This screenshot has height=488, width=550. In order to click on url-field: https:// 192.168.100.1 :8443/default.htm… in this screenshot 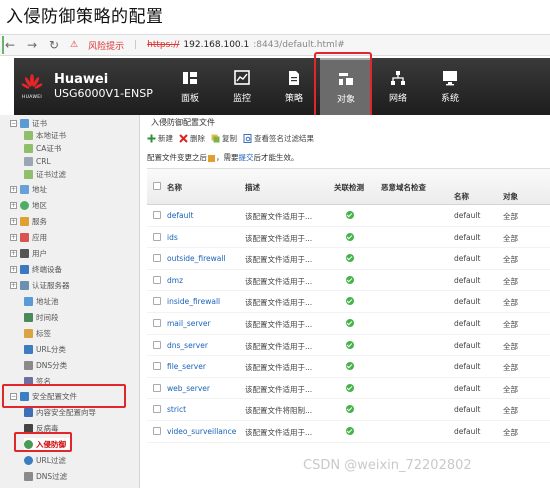, I will do `click(246, 45)`.